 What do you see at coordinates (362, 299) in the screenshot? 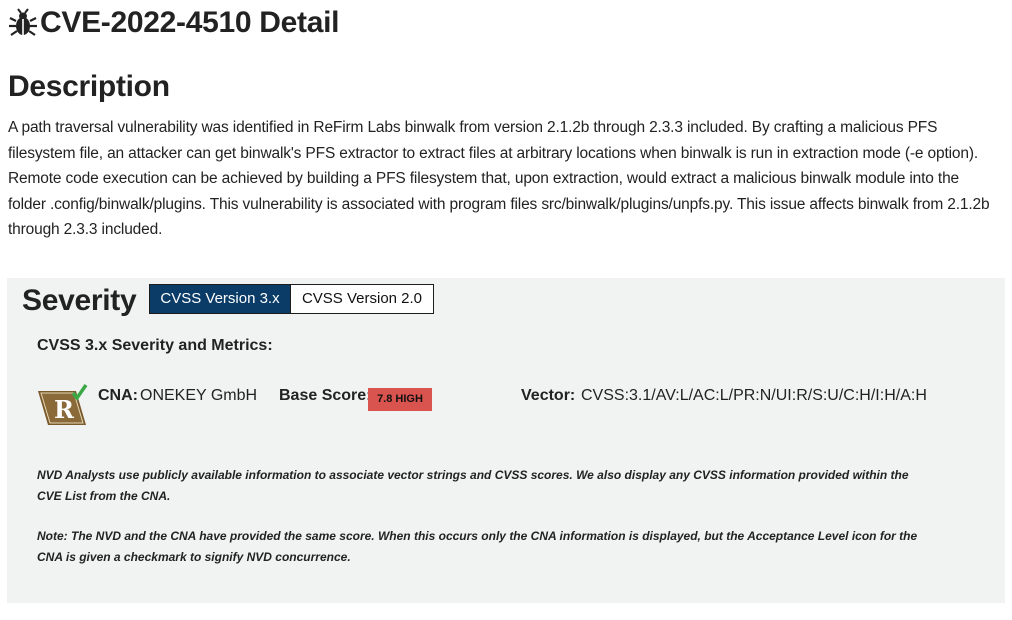
I see `tab-cvss-v2: CVSS Version 2.0` at bounding box center [362, 299].